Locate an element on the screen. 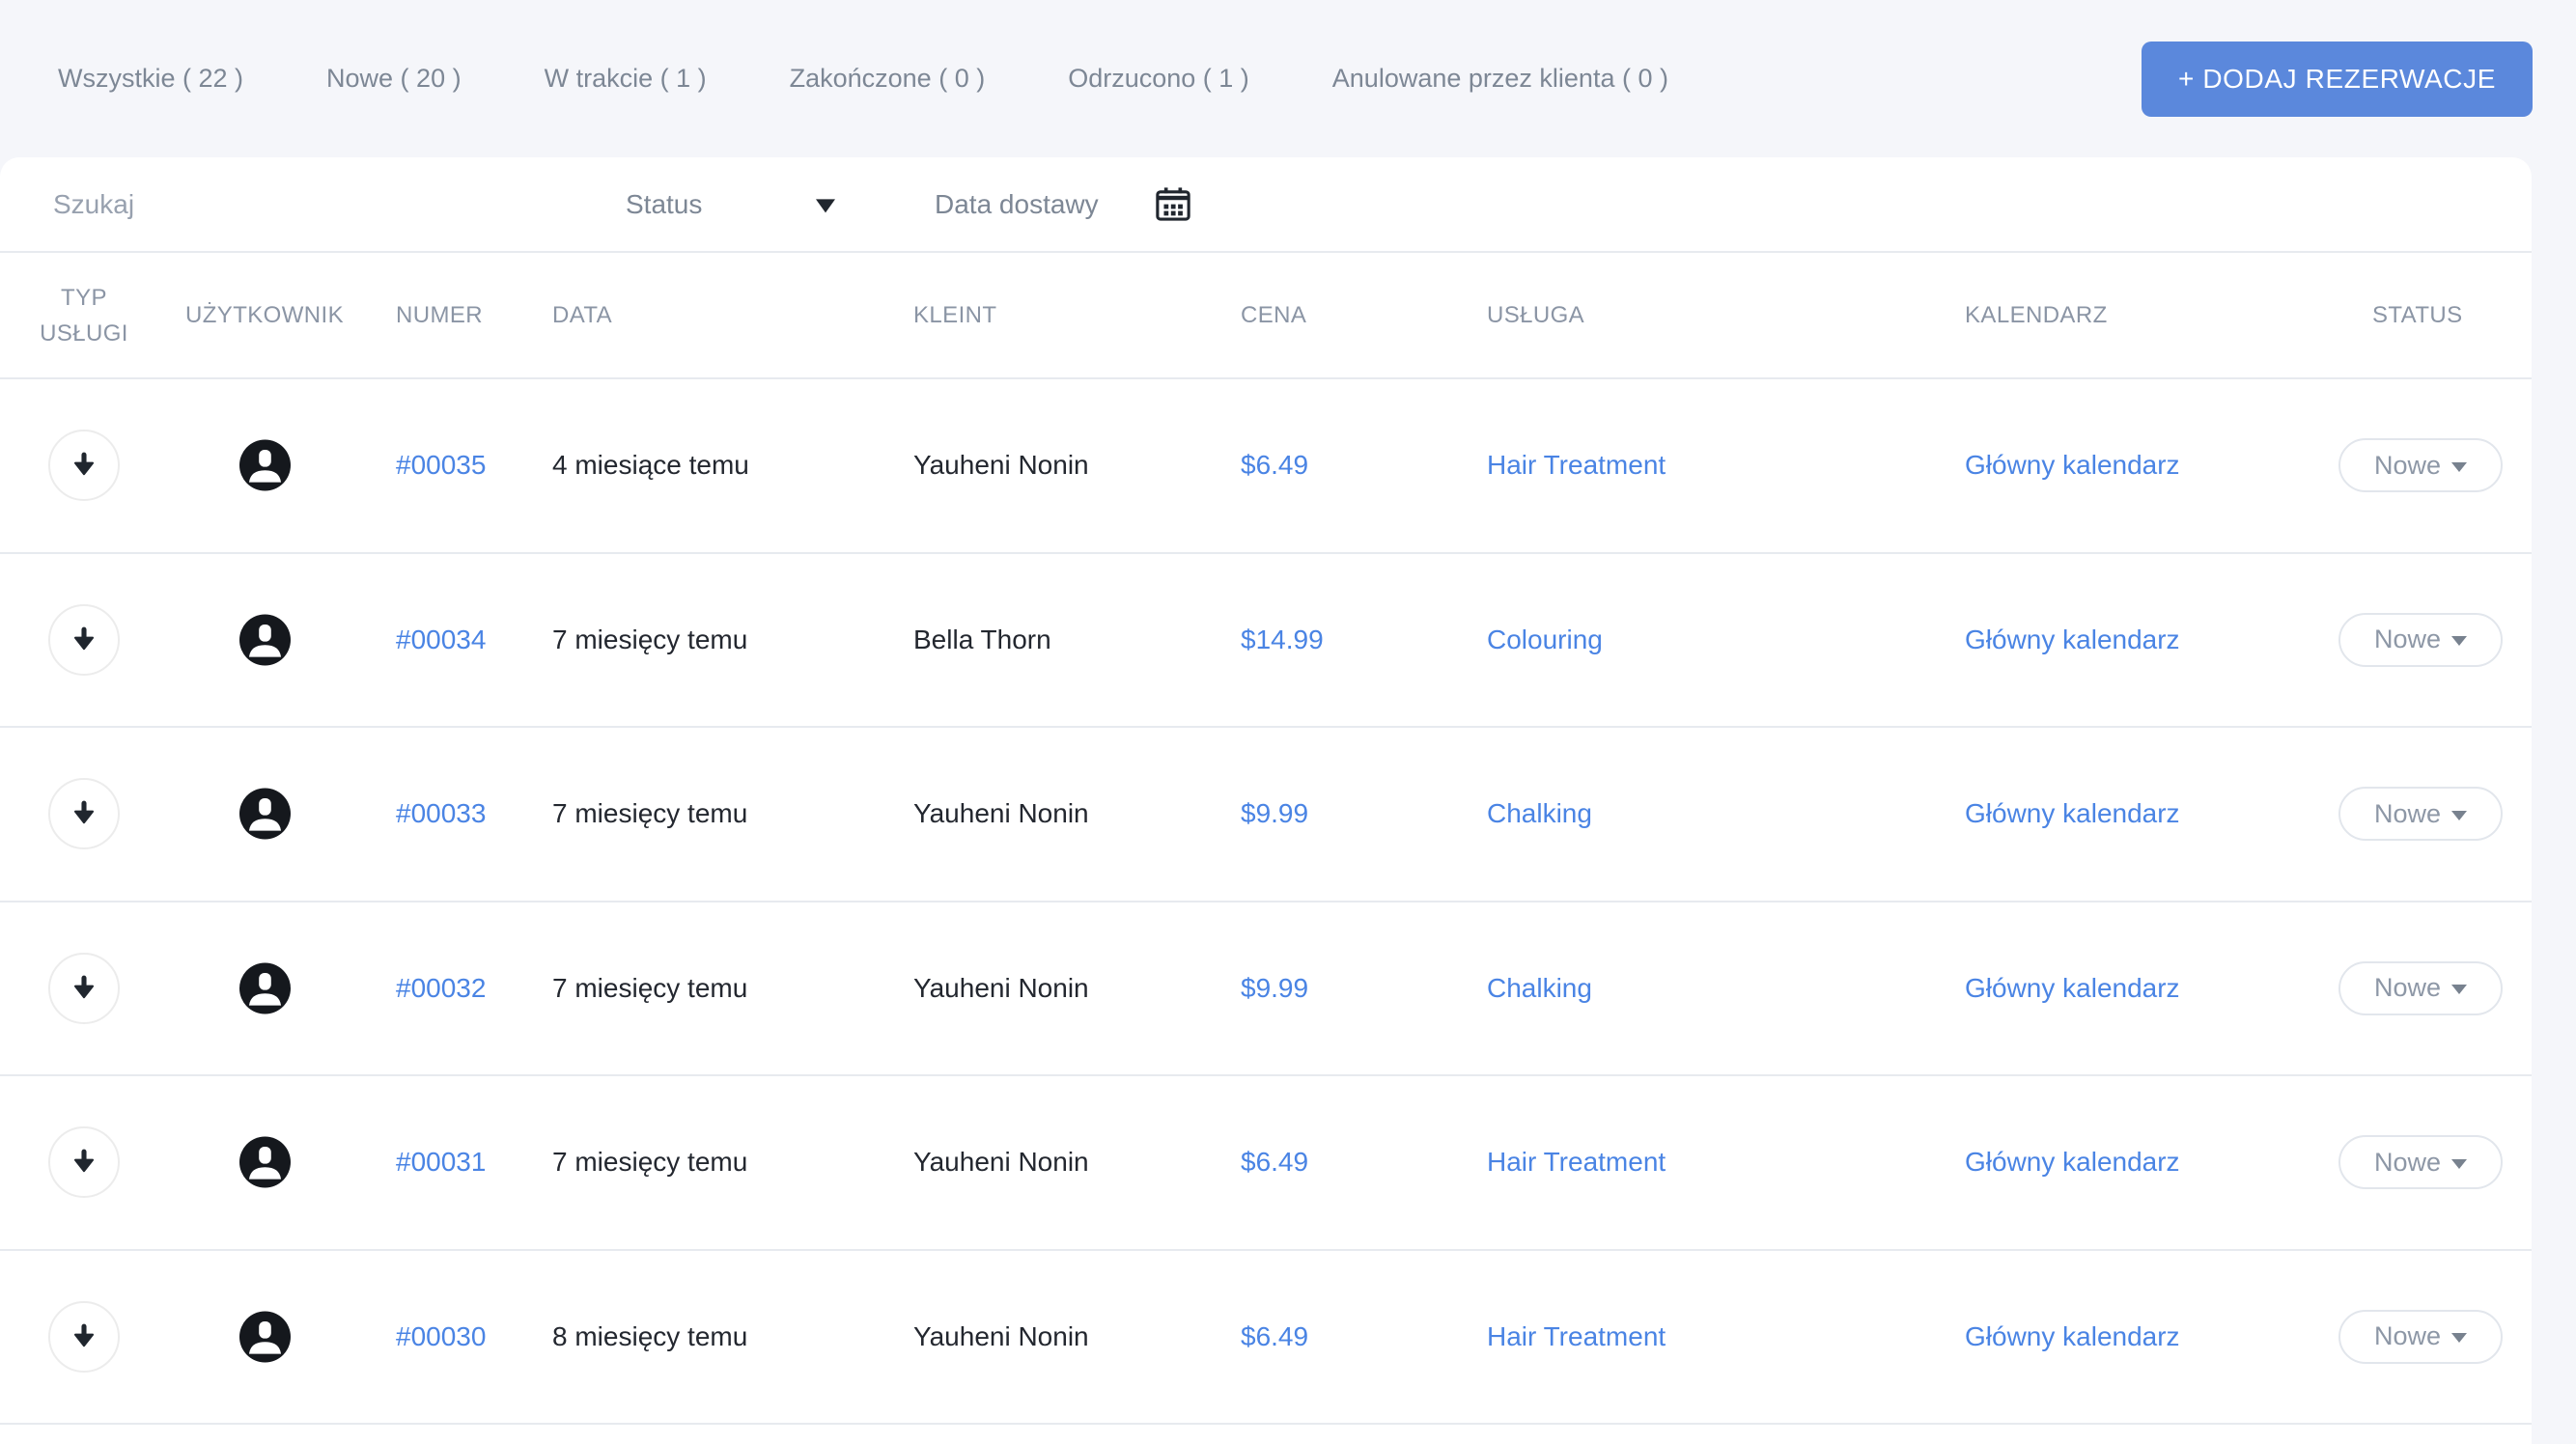 This screenshot has width=2576, height=1444. column-header-calendar: KALENDARZ is located at coordinates (2037, 315).